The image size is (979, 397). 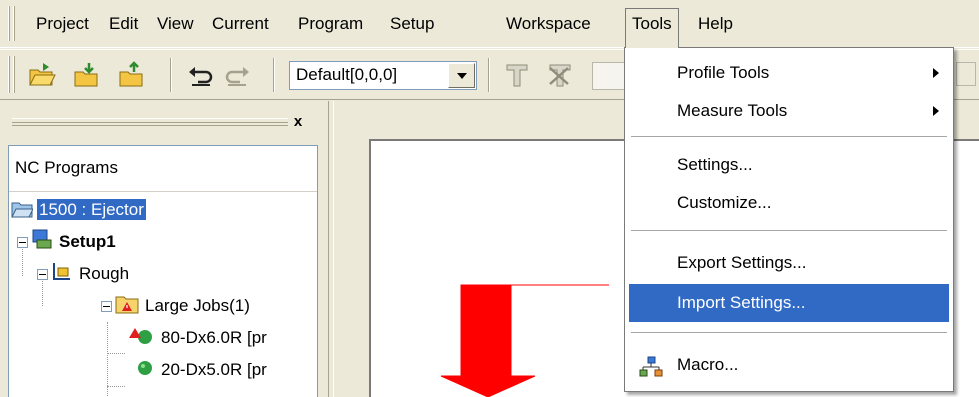 What do you see at coordinates (651, 373) in the screenshot?
I see `macro-icon` at bounding box center [651, 373].